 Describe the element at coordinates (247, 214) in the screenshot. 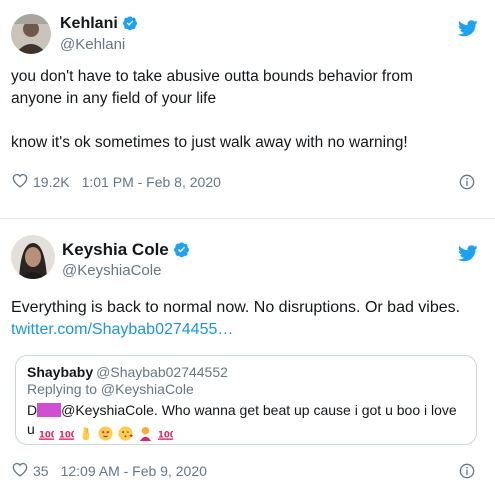

I see `tweet-separator` at that location.